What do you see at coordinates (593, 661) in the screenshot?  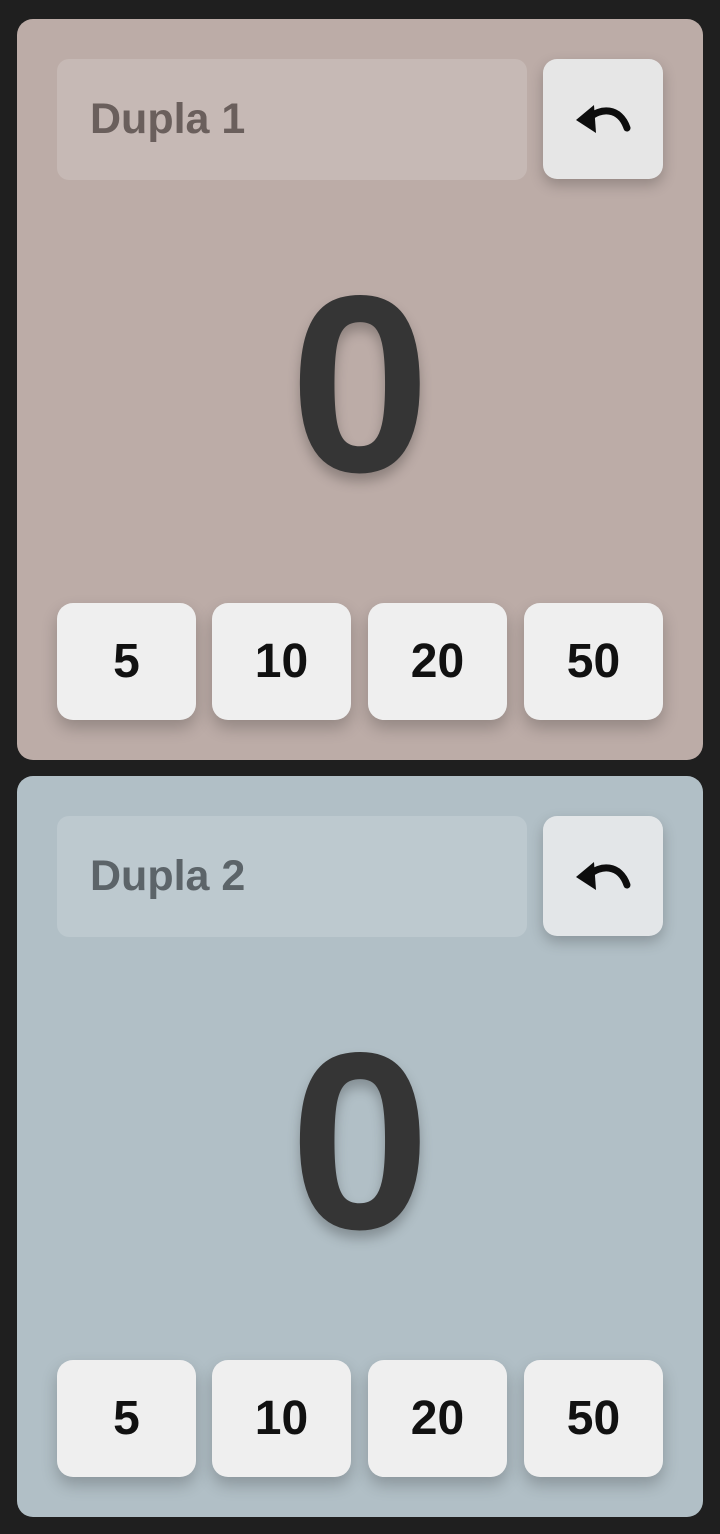 I see `team-1-add-50-button: 50` at bounding box center [593, 661].